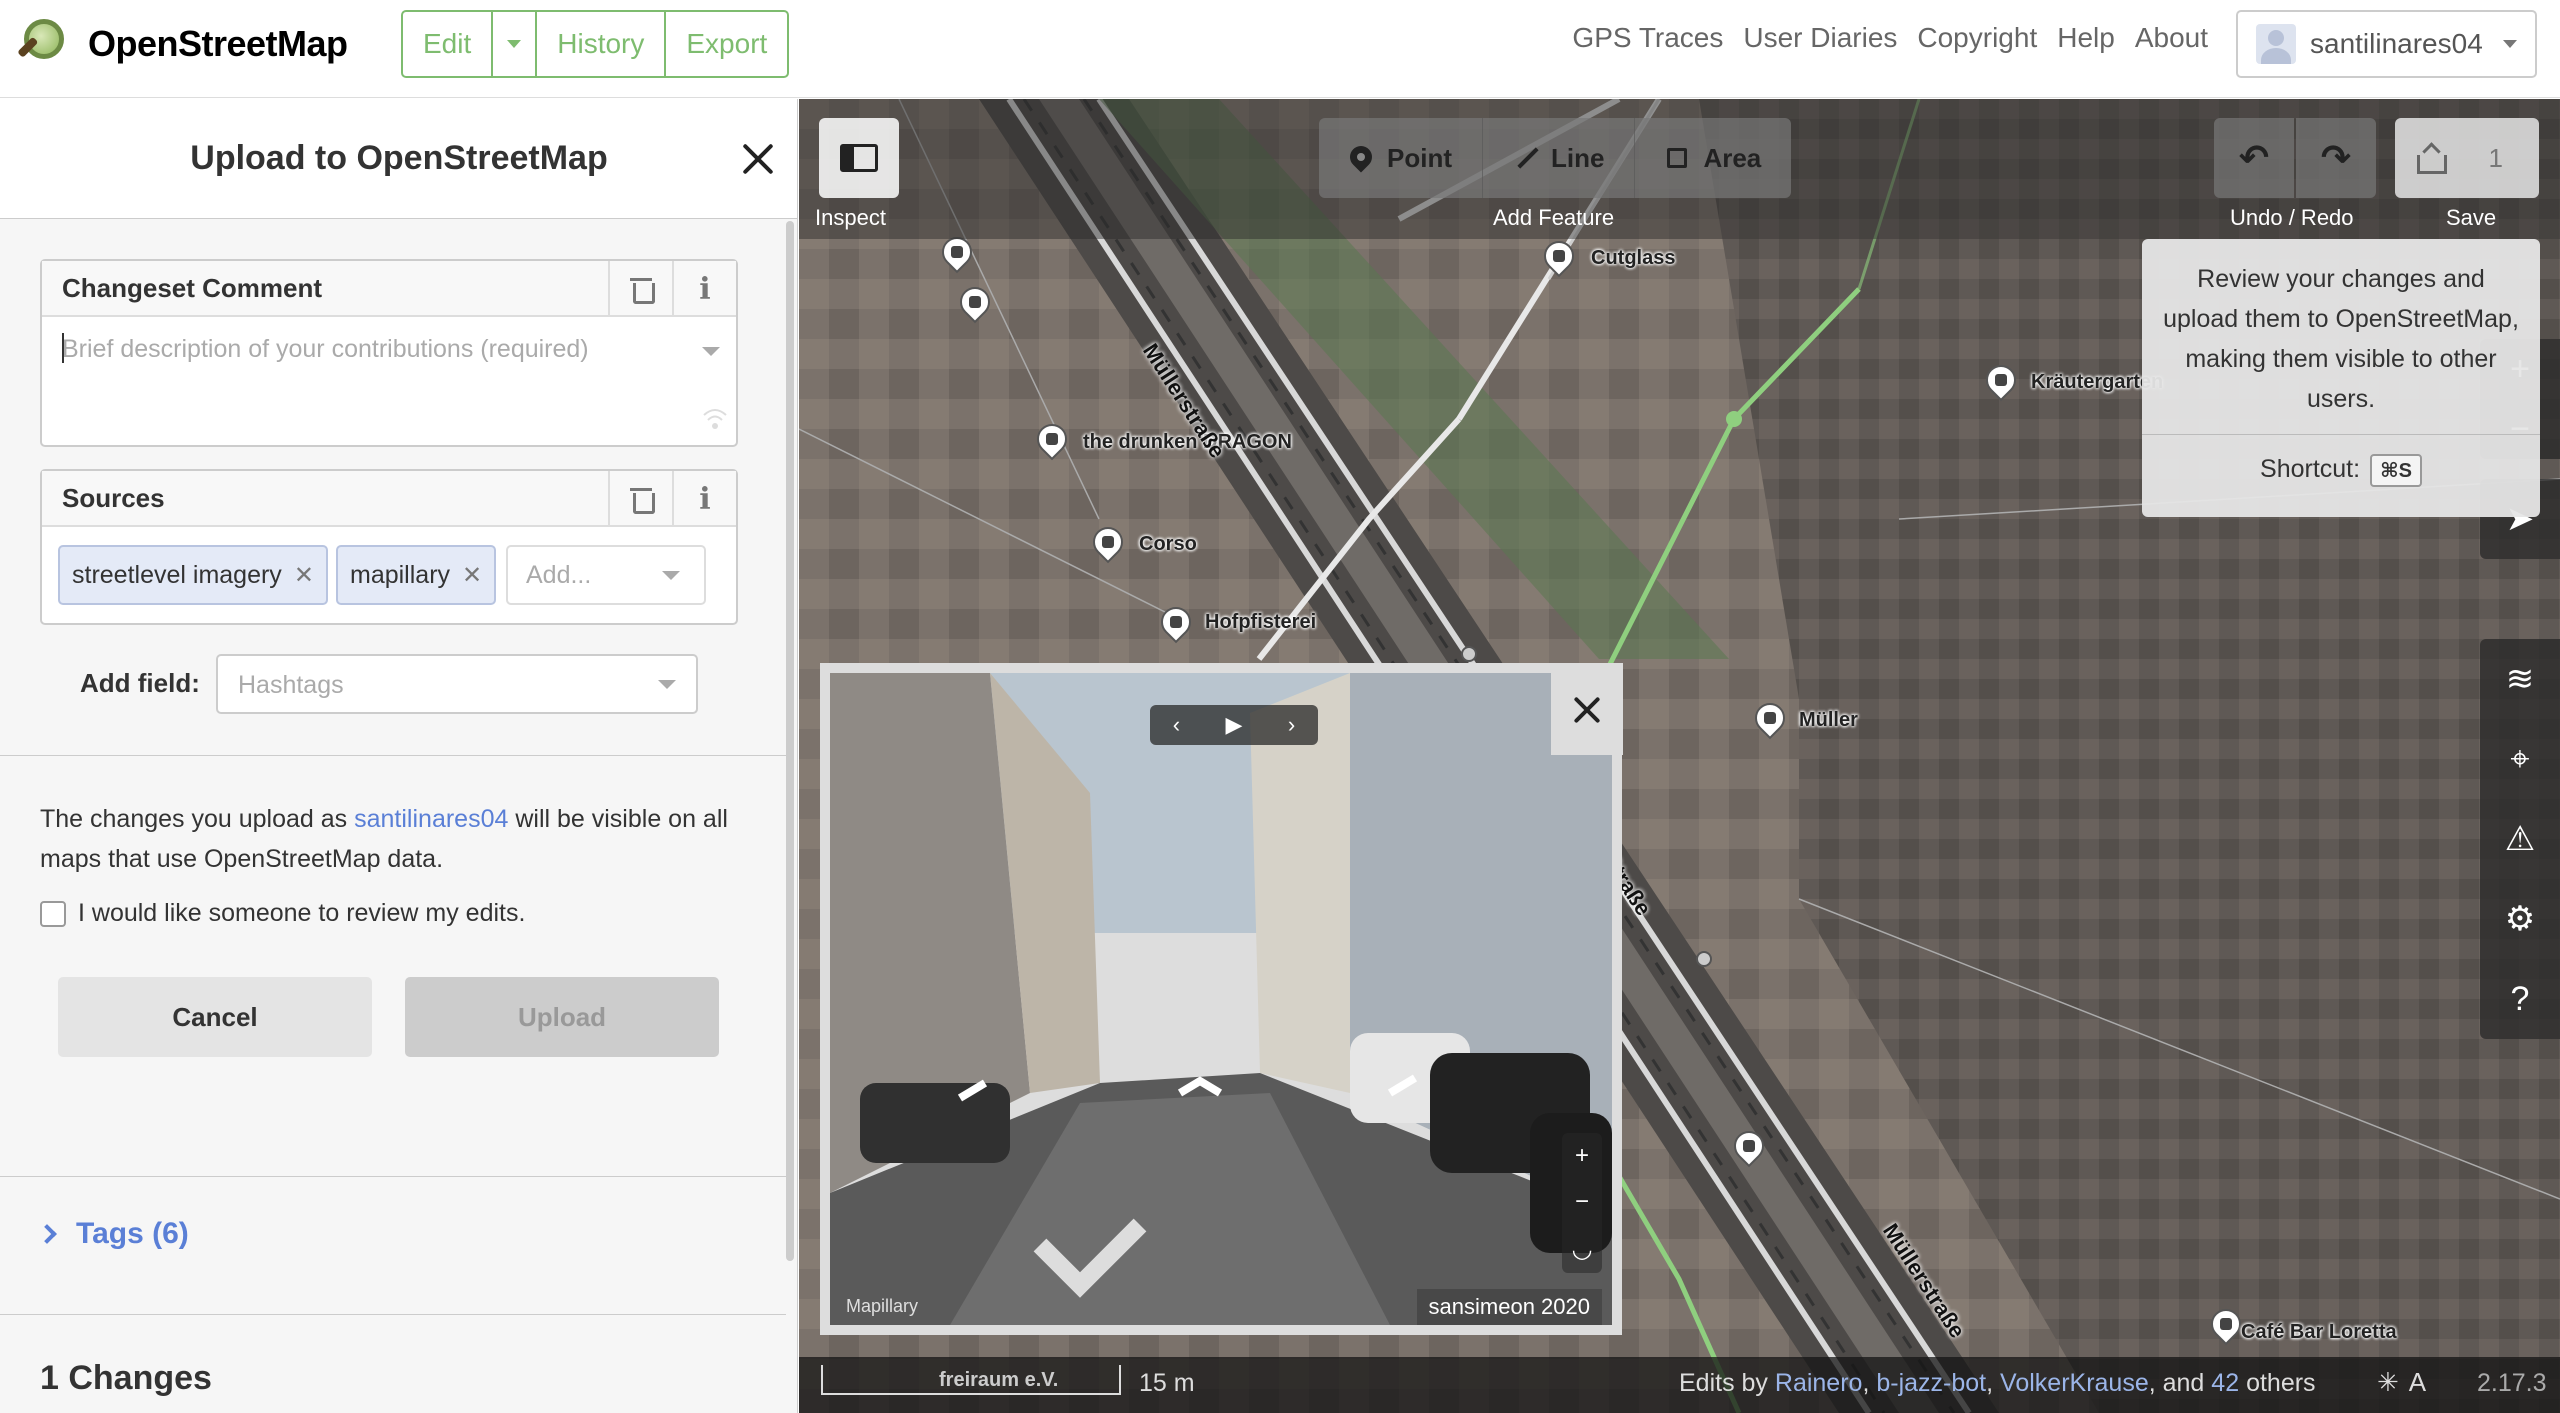 The height and width of the screenshot is (1413, 2560). What do you see at coordinates (2171, 38) in the screenshot?
I see `nav-link-about: About` at bounding box center [2171, 38].